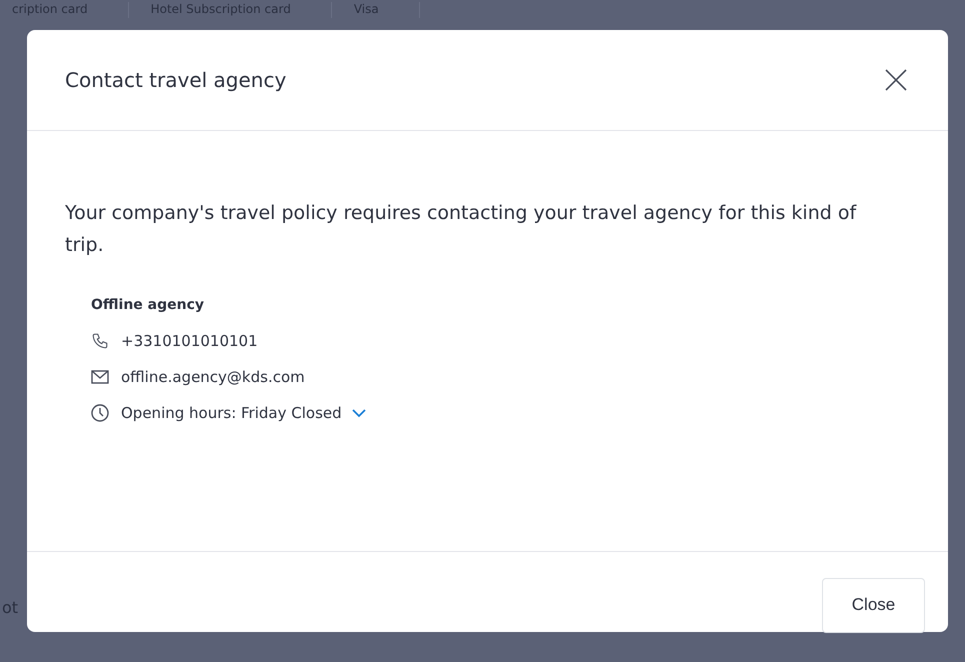 Image resolution: width=965 pixels, height=662 pixels. Describe the element at coordinates (175, 80) in the screenshot. I see `dialog-title: Contact travel agency` at that location.